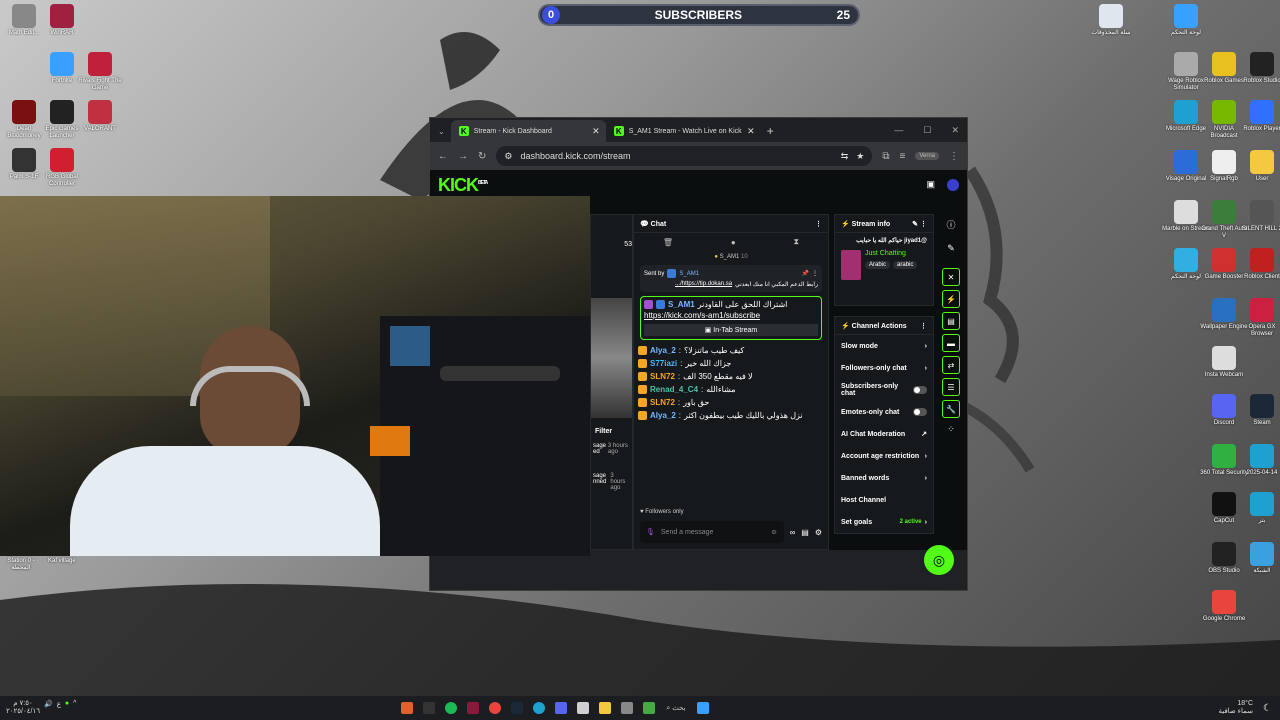  I want to click on desktop-icon: WinRAR, so click(62, 20).